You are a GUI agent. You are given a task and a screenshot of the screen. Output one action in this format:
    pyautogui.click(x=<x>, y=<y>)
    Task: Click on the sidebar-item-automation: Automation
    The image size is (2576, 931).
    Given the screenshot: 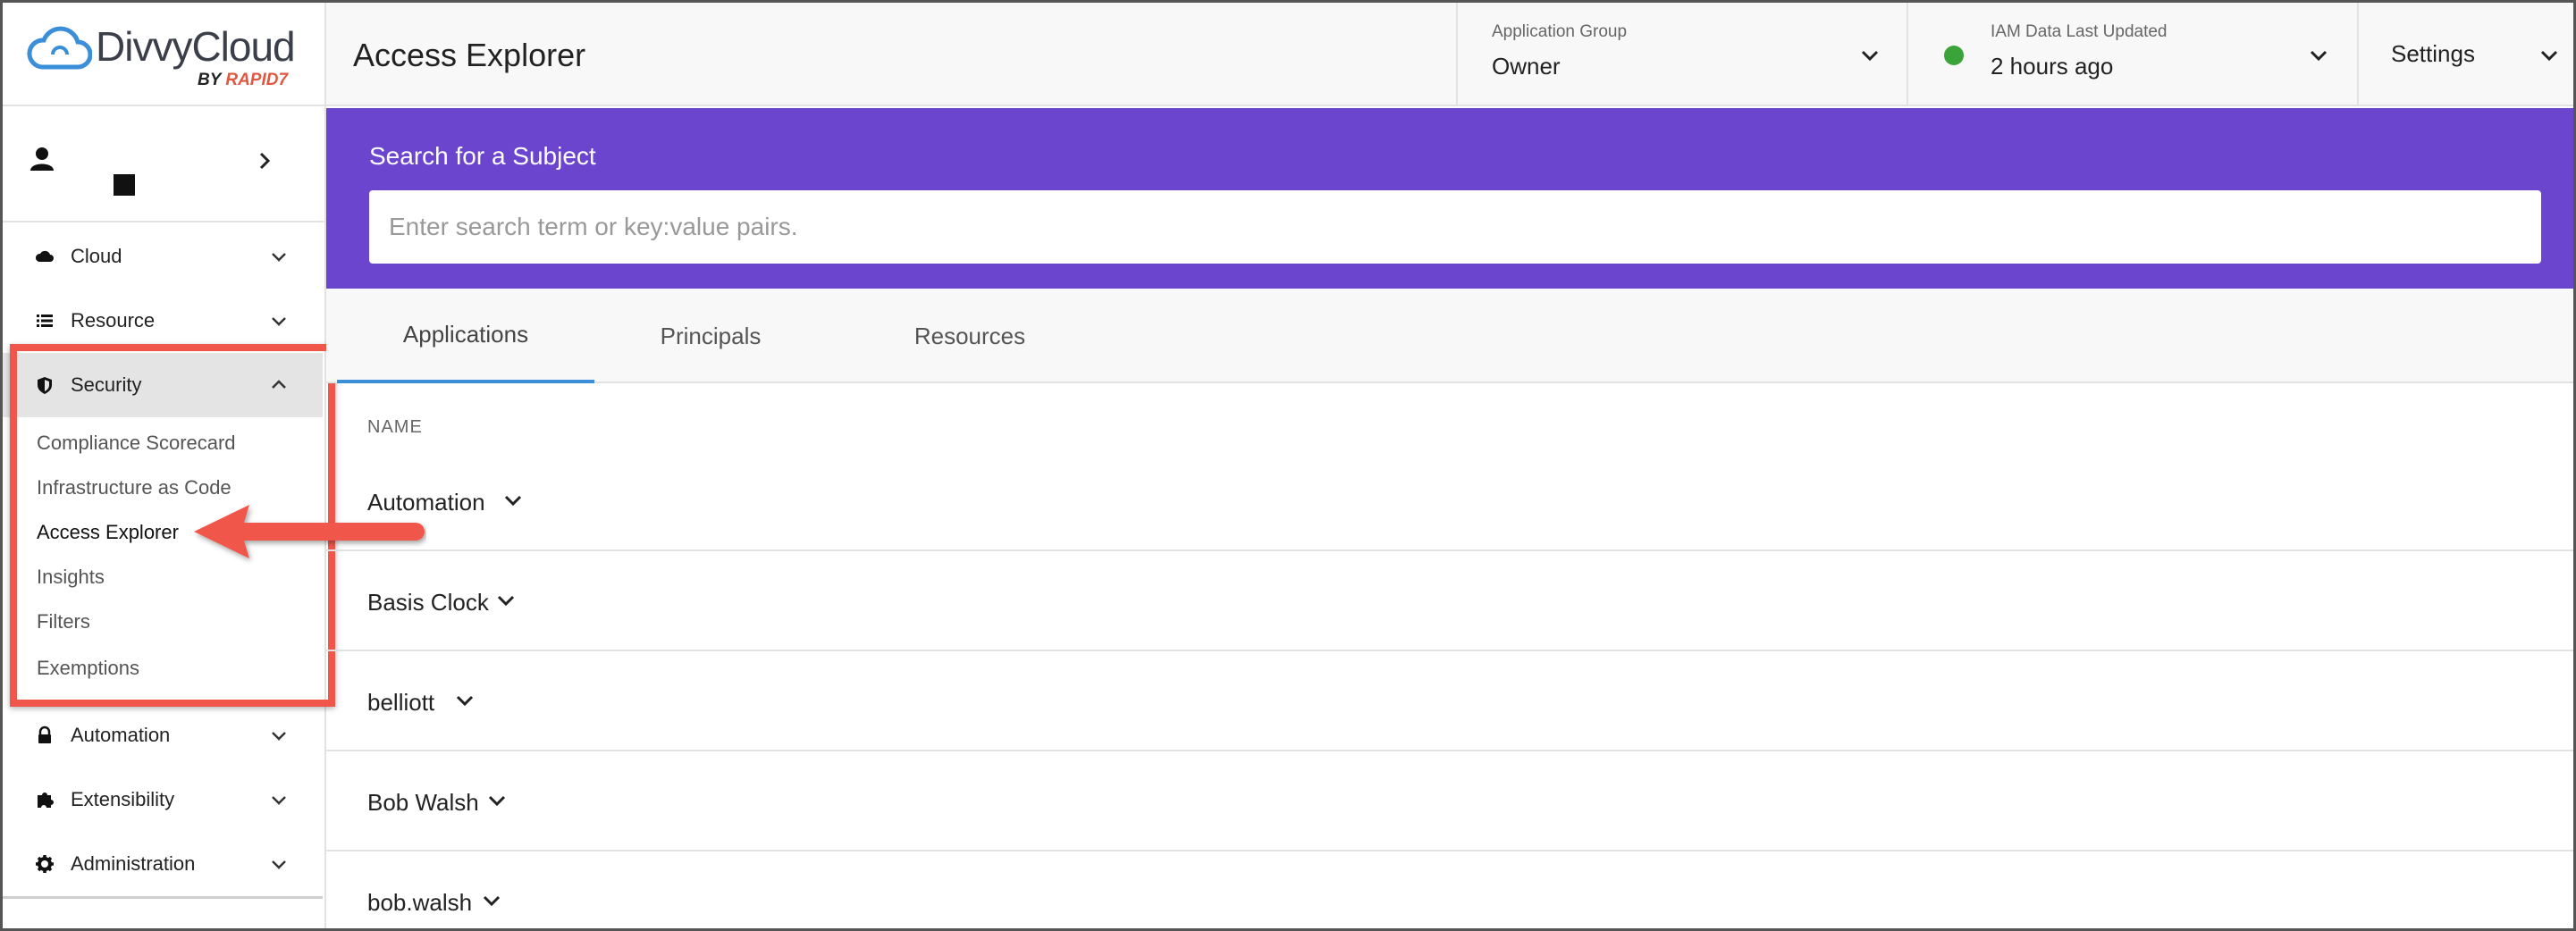 What is the action you would take?
    pyautogui.click(x=163, y=735)
    